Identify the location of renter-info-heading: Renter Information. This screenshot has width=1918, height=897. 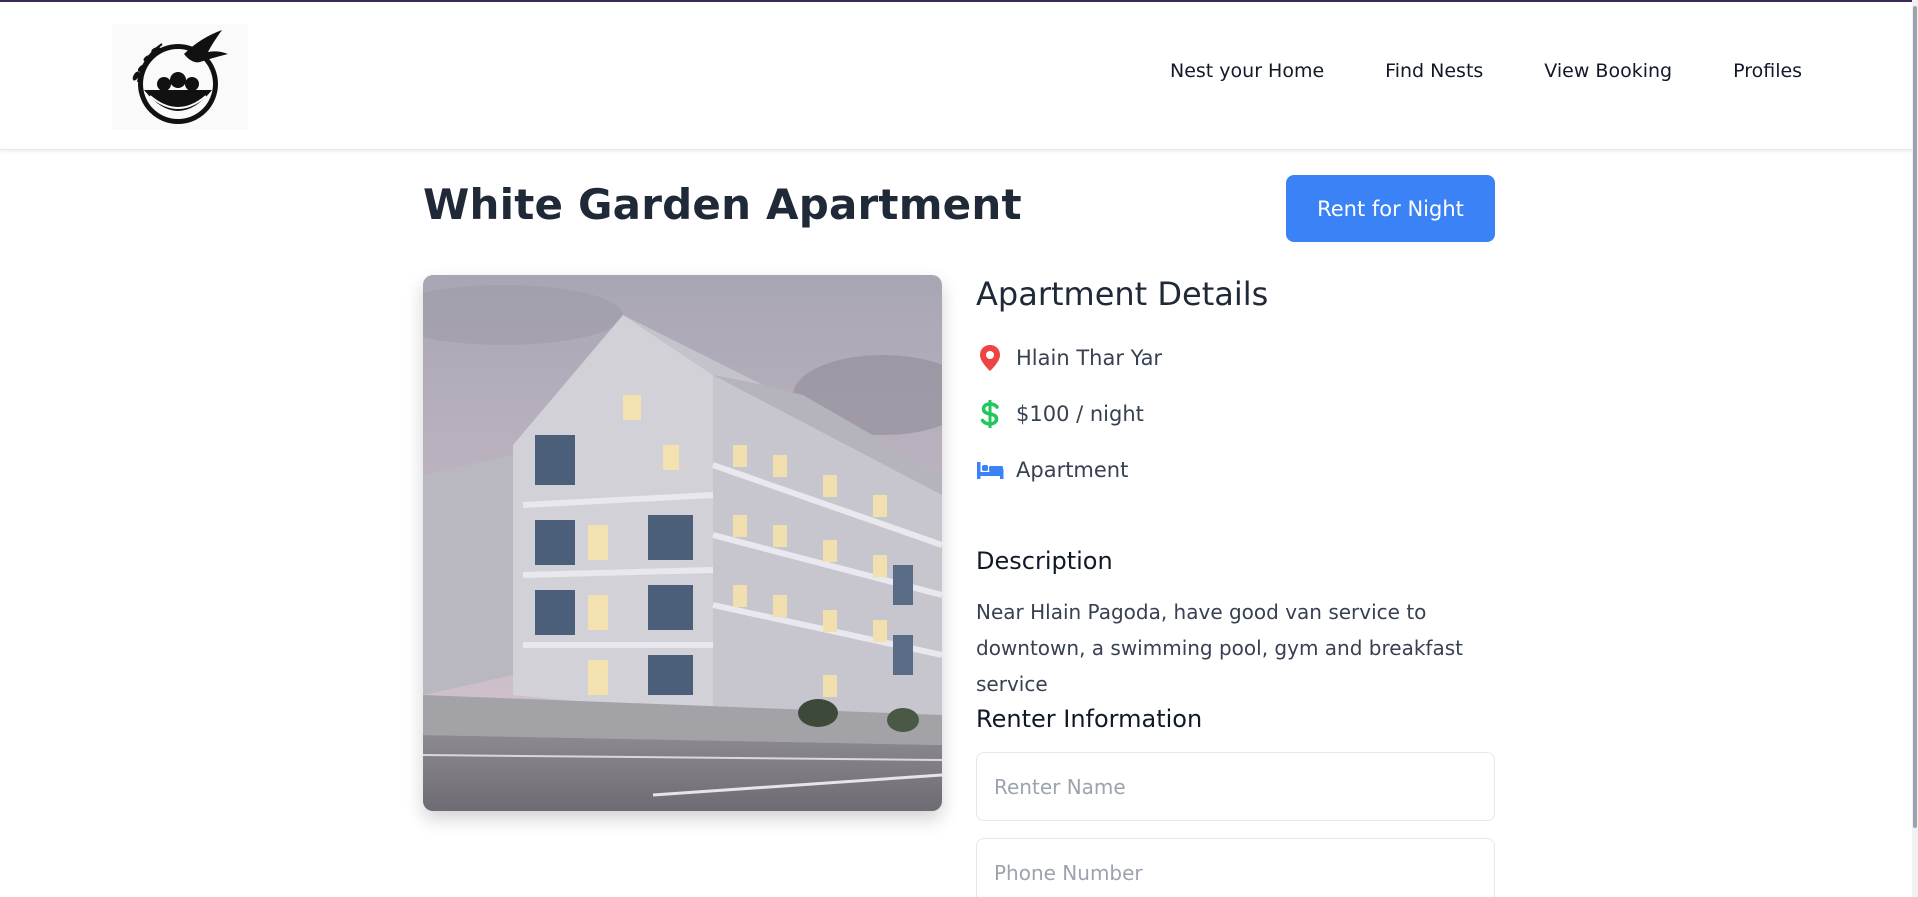
(1089, 719).